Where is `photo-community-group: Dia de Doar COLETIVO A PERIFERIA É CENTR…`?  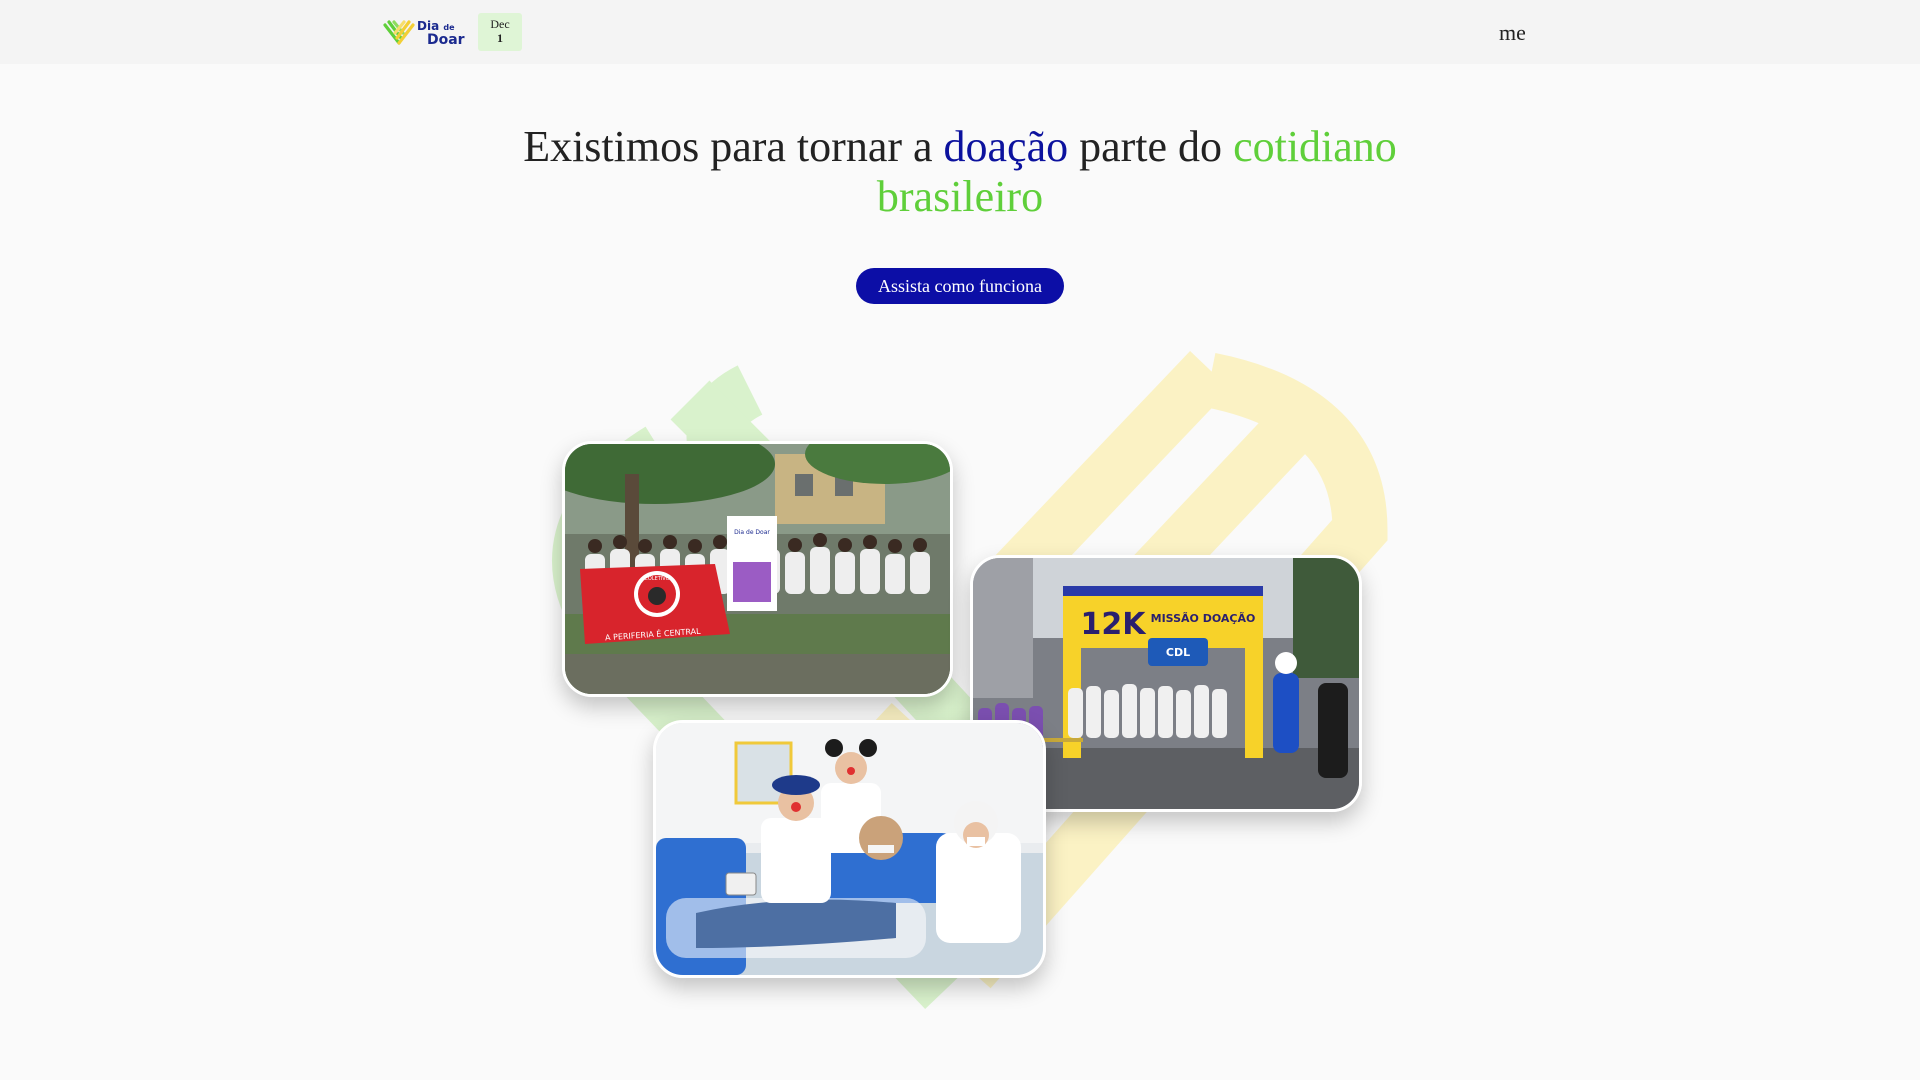 photo-community-group: Dia de Doar COLETIVO A PERIFERIA É CENTR… is located at coordinates (757, 569).